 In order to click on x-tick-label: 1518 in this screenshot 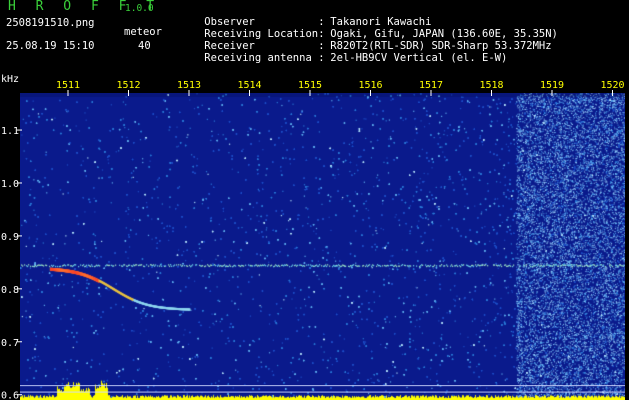, I will do `click(491, 85)`.